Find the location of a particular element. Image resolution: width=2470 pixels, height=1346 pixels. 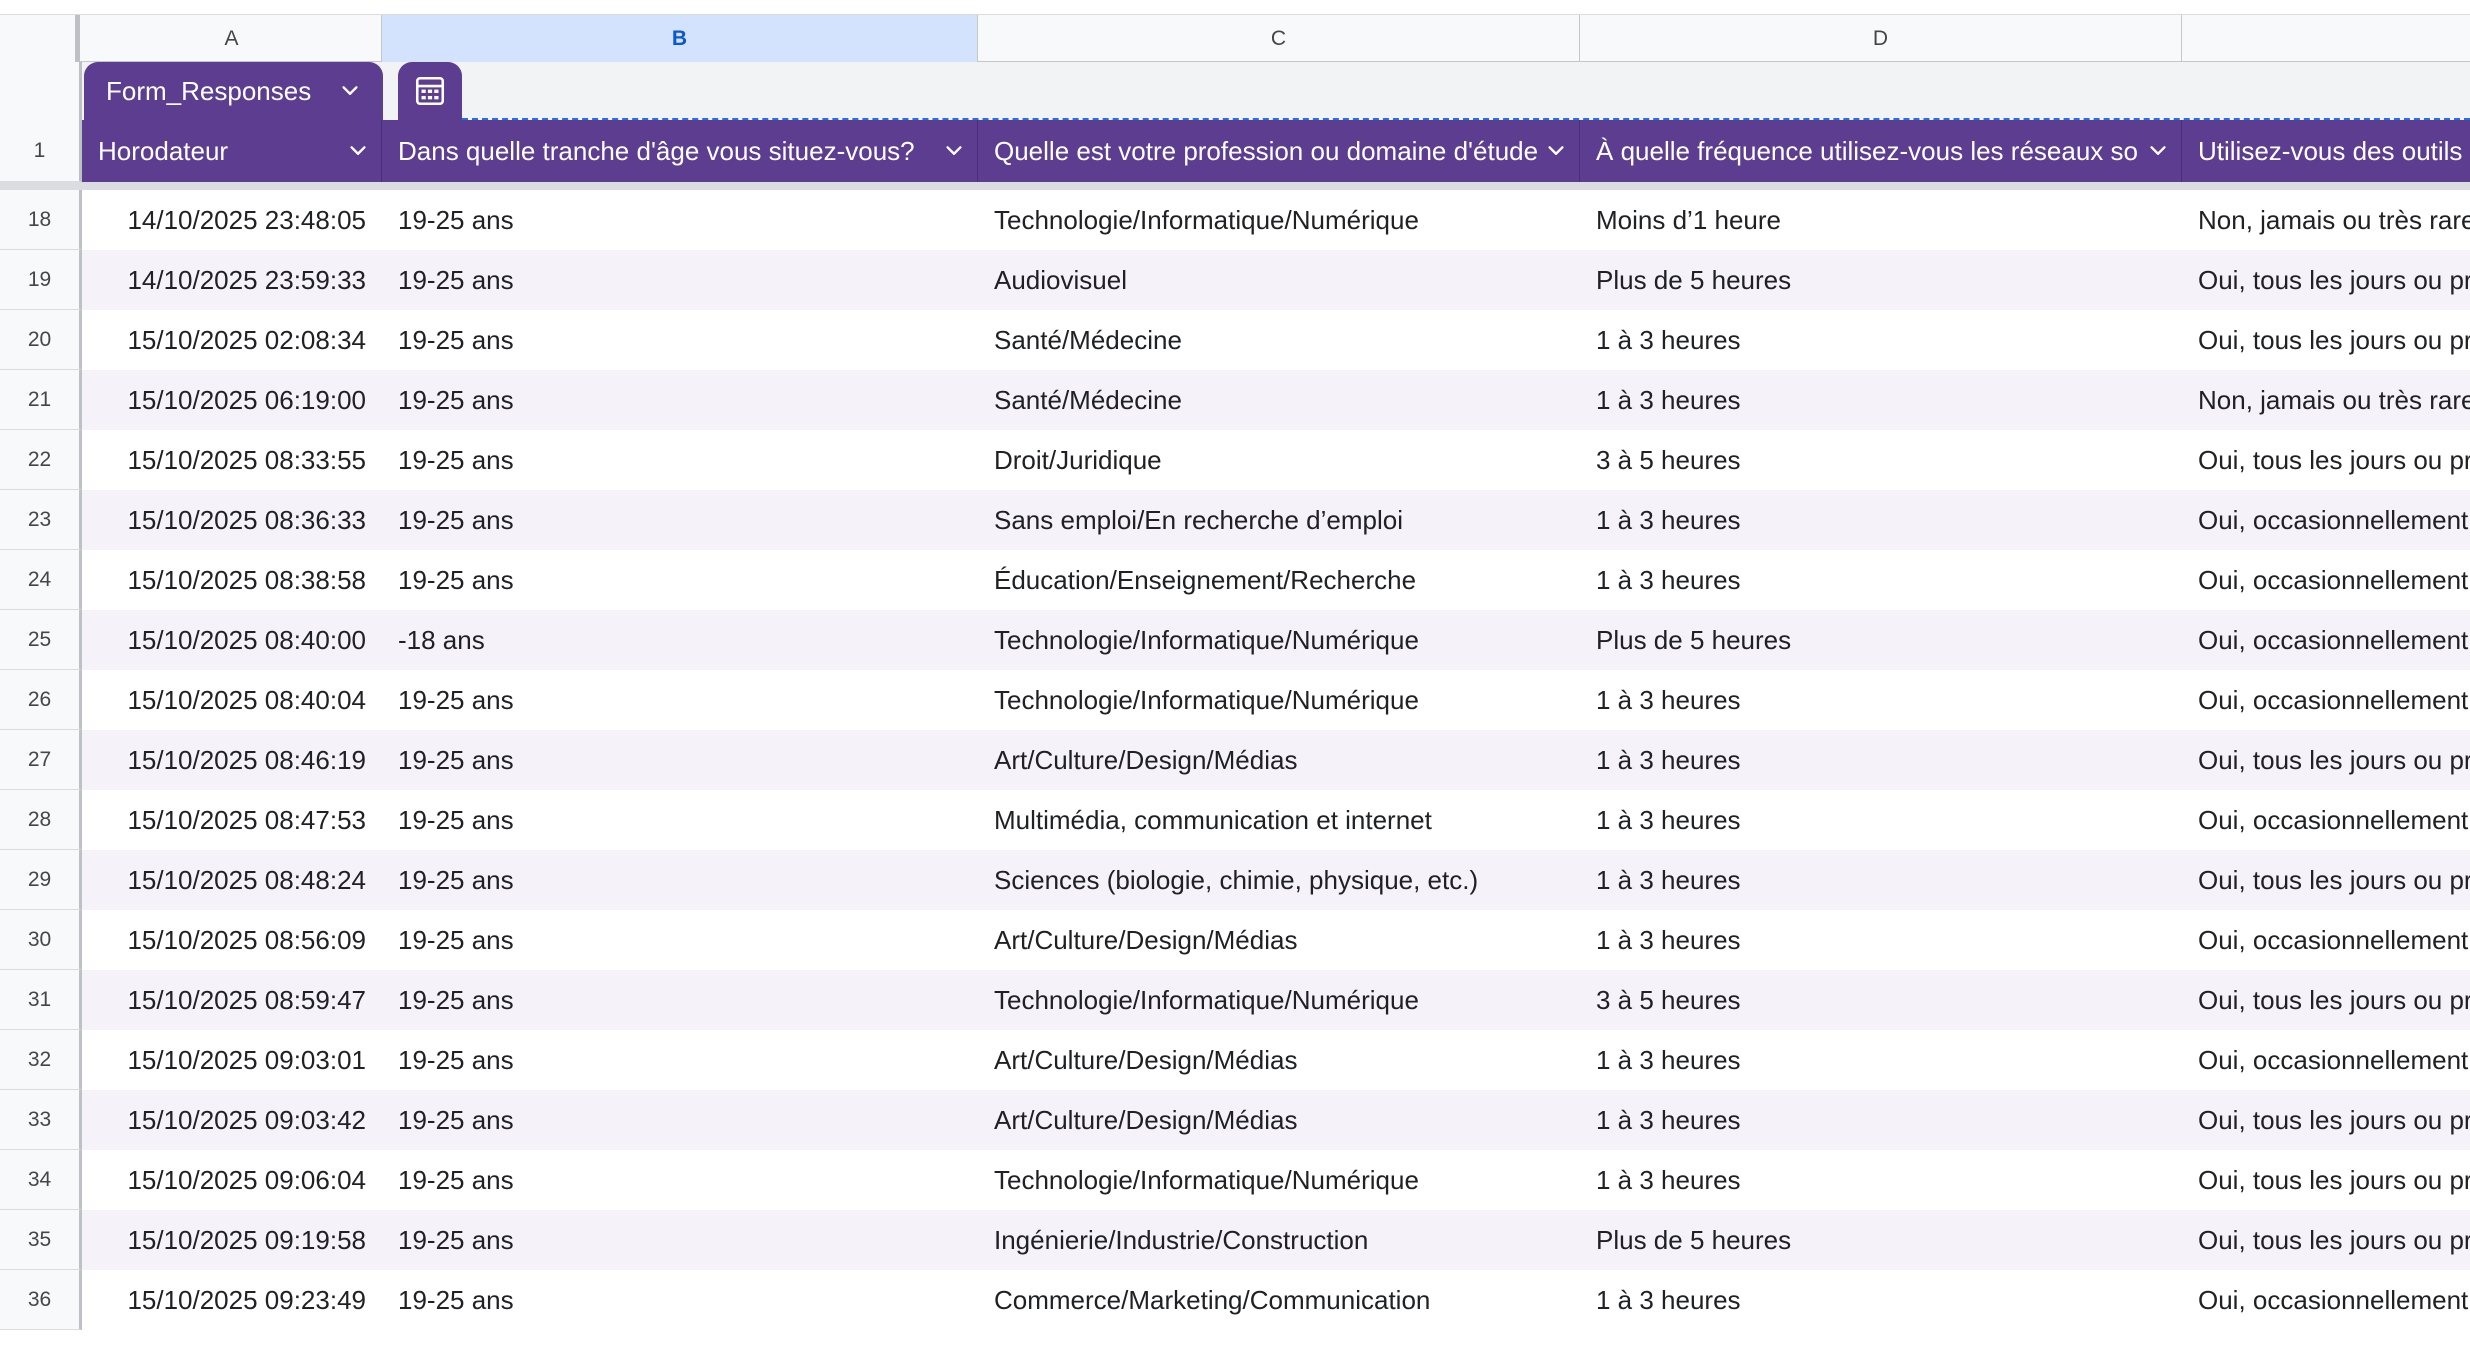

cell-horodateur: 14/10/2025 23:48:05 is located at coordinates (232, 220).